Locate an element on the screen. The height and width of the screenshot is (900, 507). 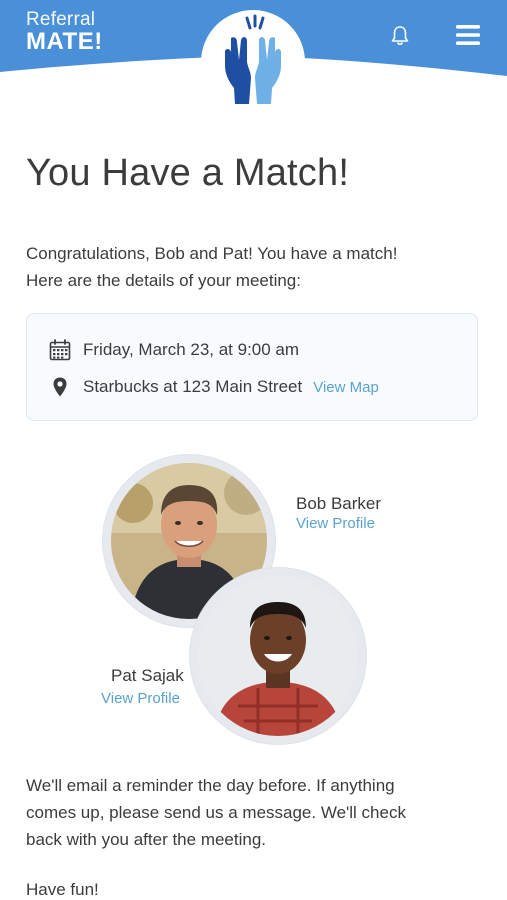
meeting-date-row: Friday, March 23, at 9:00 am is located at coordinates (174, 350).